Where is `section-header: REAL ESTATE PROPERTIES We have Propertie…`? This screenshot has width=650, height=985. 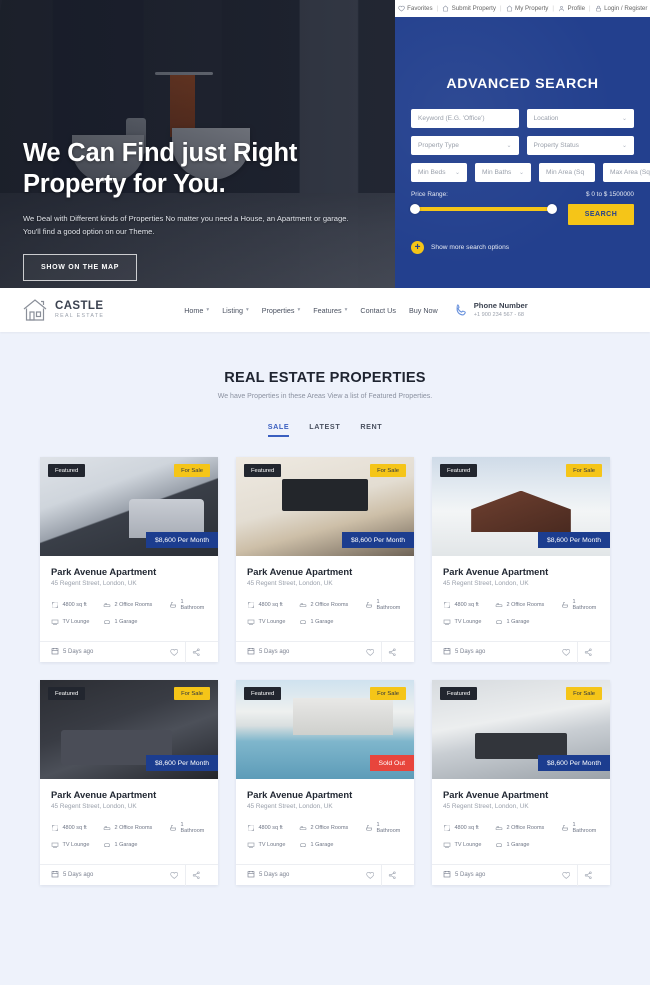 section-header: REAL ESTATE PROPERTIES We have Propertie… is located at coordinates (325, 384).